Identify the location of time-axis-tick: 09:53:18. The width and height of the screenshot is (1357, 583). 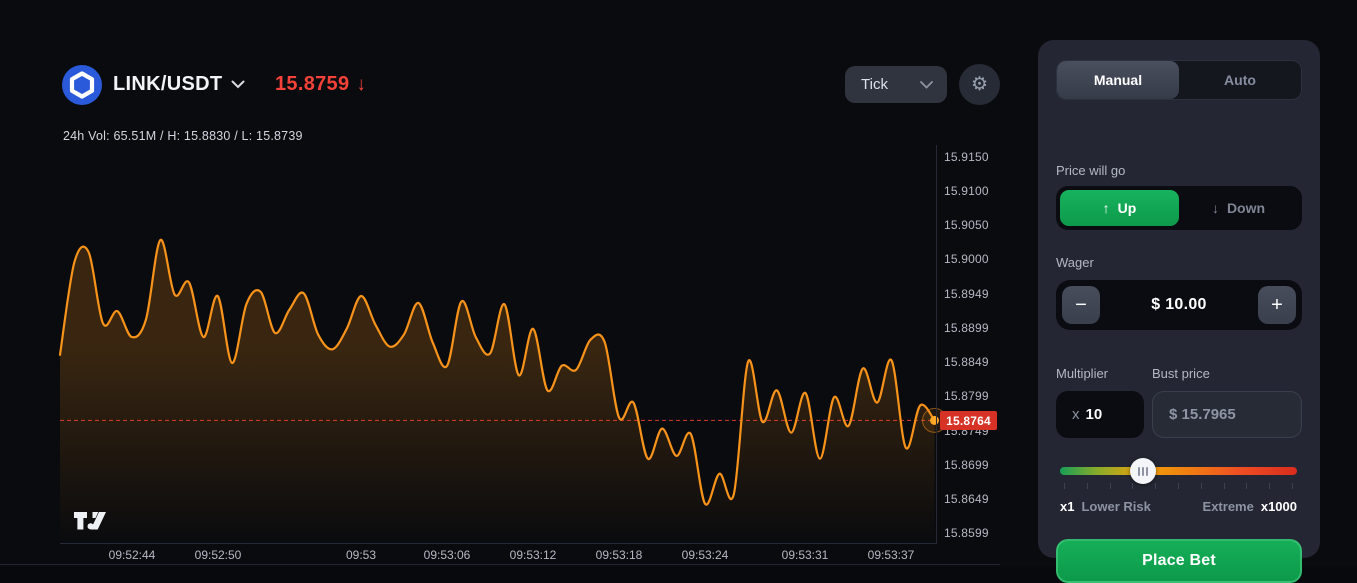
(619, 555).